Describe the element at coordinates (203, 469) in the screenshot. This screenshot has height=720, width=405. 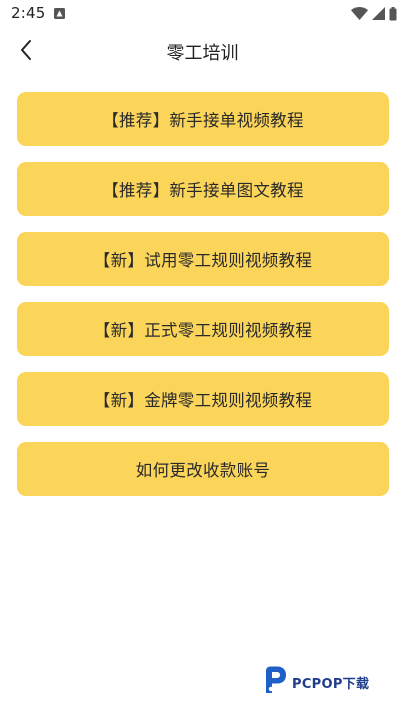
I see `menu-item-change-payment-account: 如何更改收款账号` at that location.